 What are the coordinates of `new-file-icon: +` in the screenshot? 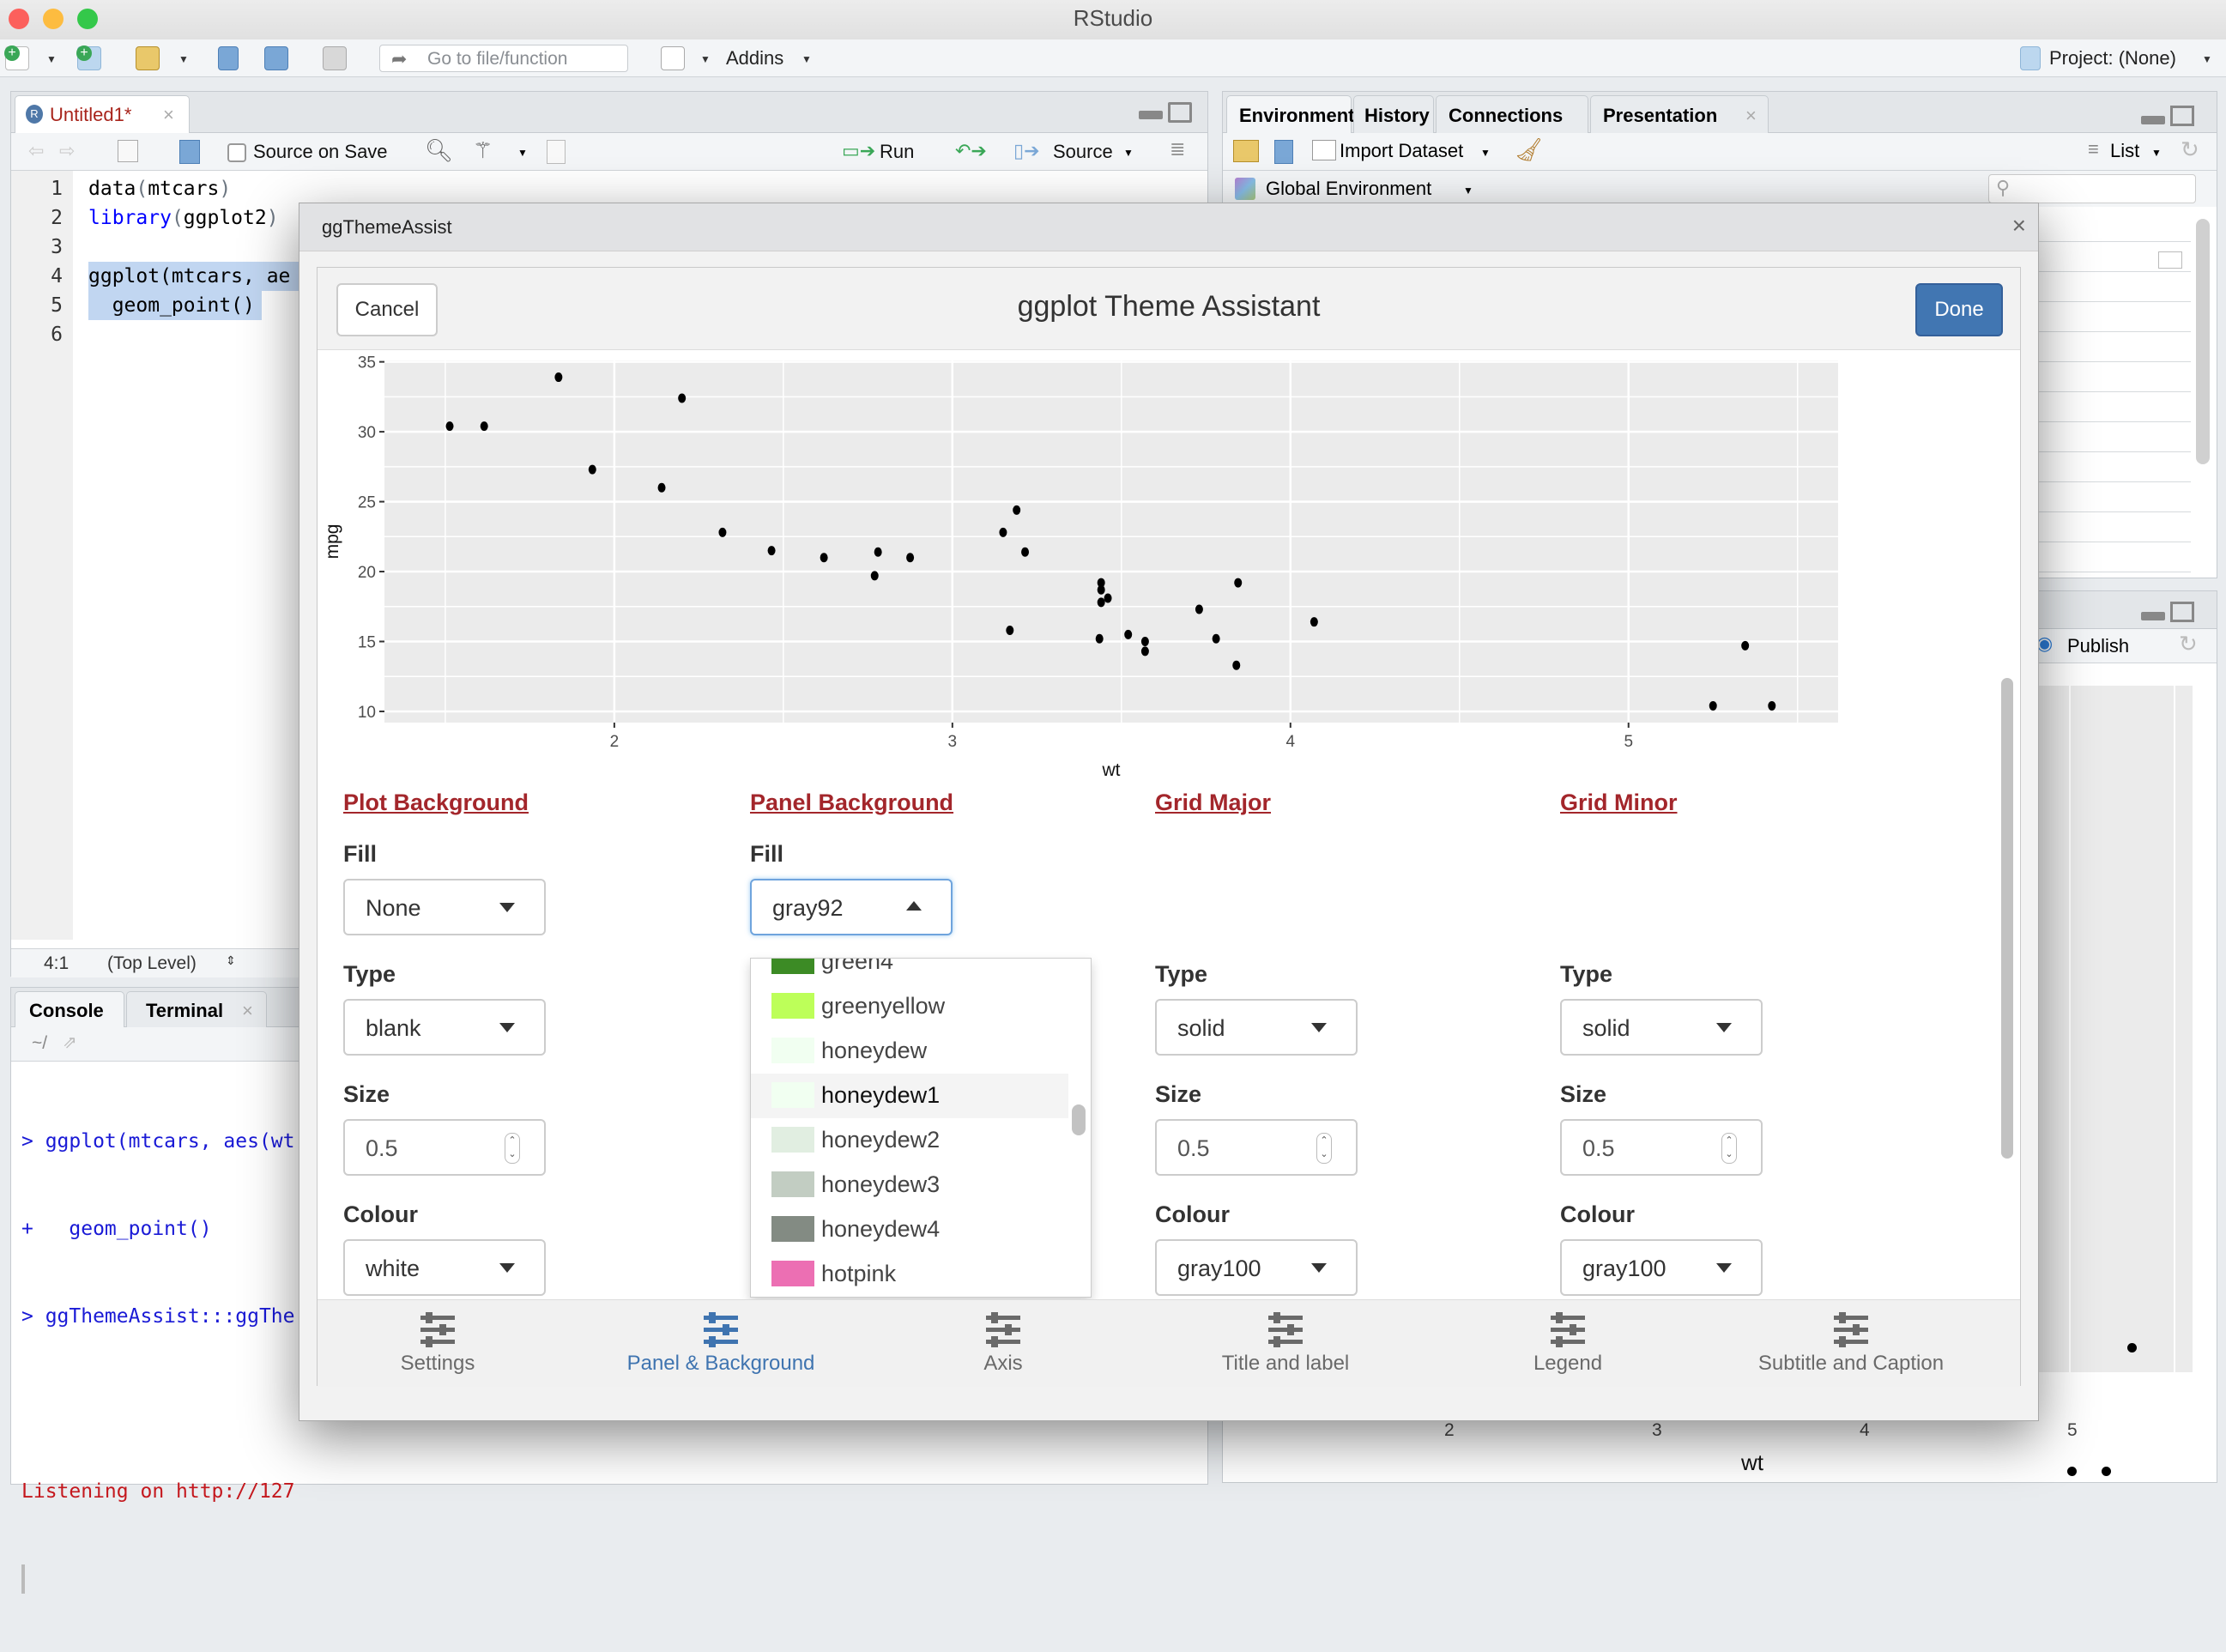 It's located at (16, 57).